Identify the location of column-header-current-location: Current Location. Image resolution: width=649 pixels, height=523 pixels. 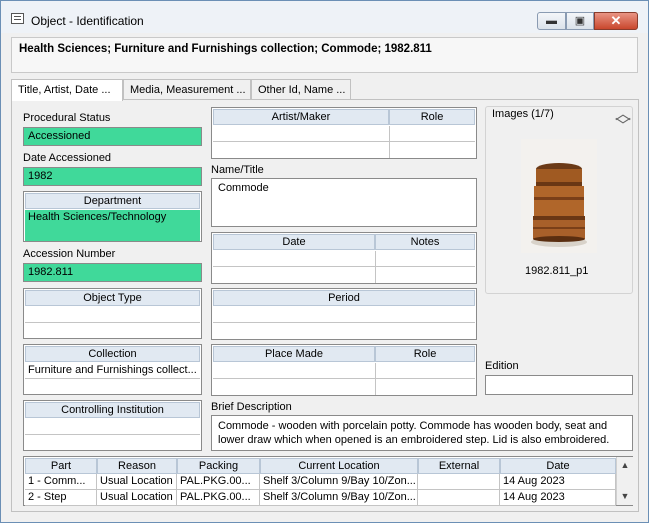
(339, 466).